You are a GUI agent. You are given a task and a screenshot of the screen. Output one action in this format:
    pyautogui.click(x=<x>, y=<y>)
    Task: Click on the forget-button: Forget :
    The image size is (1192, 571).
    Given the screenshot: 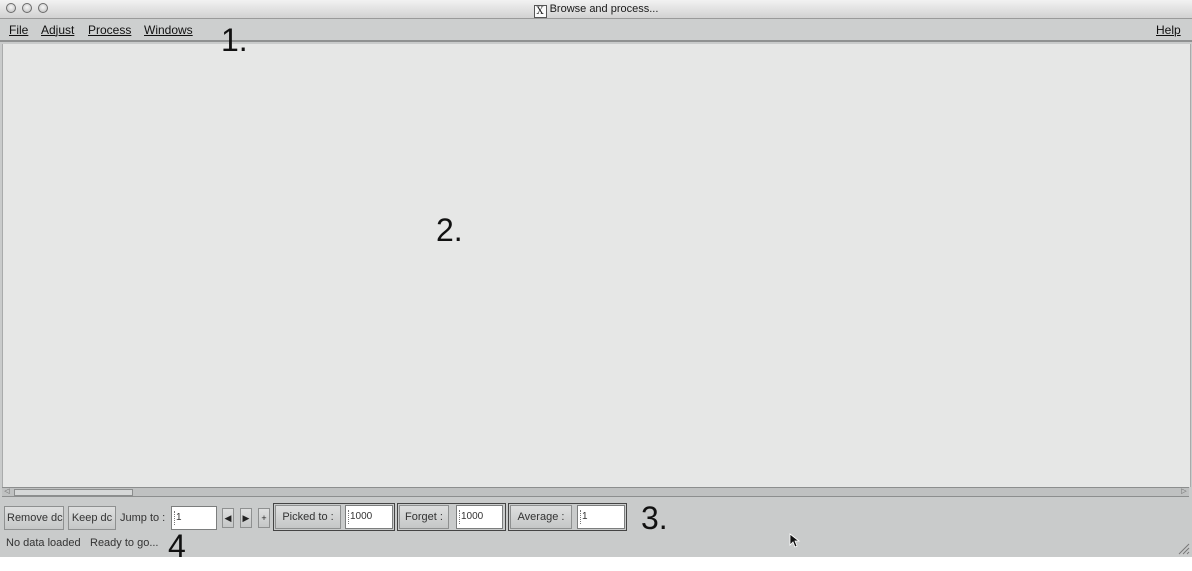 What is the action you would take?
    pyautogui.click(x=424, y=517)
    